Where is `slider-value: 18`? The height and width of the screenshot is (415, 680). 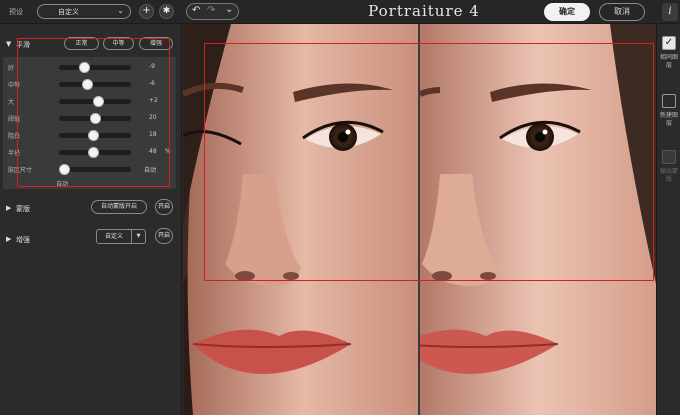
slider-value: 18 is located at coordinates (153, 134).